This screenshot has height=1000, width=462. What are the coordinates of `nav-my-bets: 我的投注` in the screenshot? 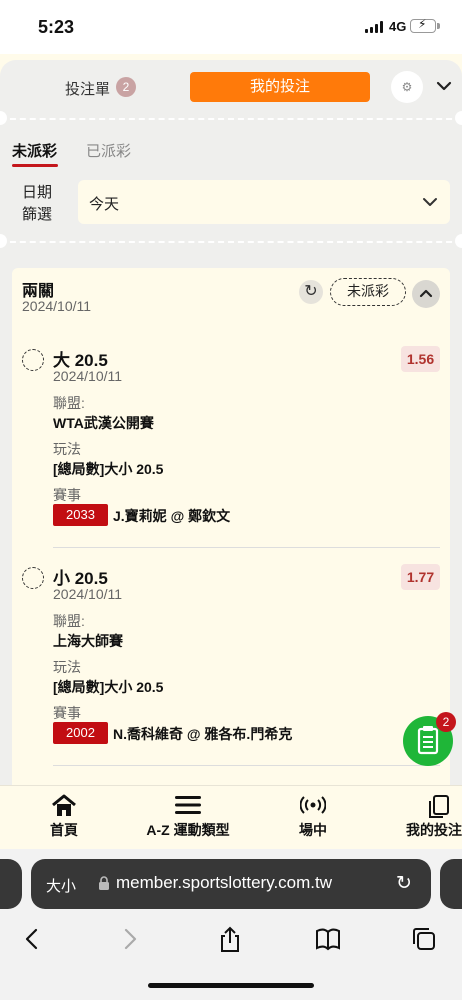 It's located at (433, 818).